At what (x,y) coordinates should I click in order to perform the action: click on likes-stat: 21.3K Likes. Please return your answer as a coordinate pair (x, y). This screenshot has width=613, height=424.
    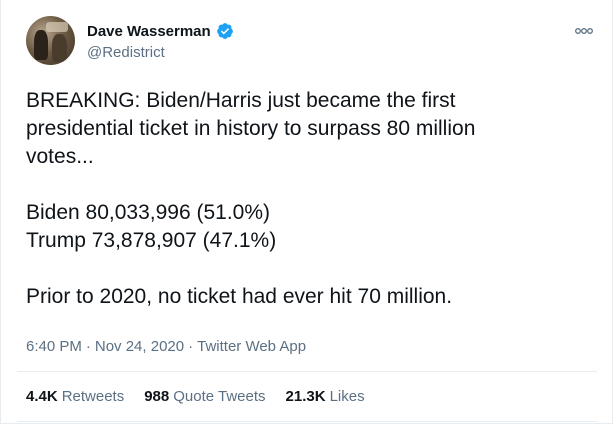
    Looking at the image, I should click on (325, 396).